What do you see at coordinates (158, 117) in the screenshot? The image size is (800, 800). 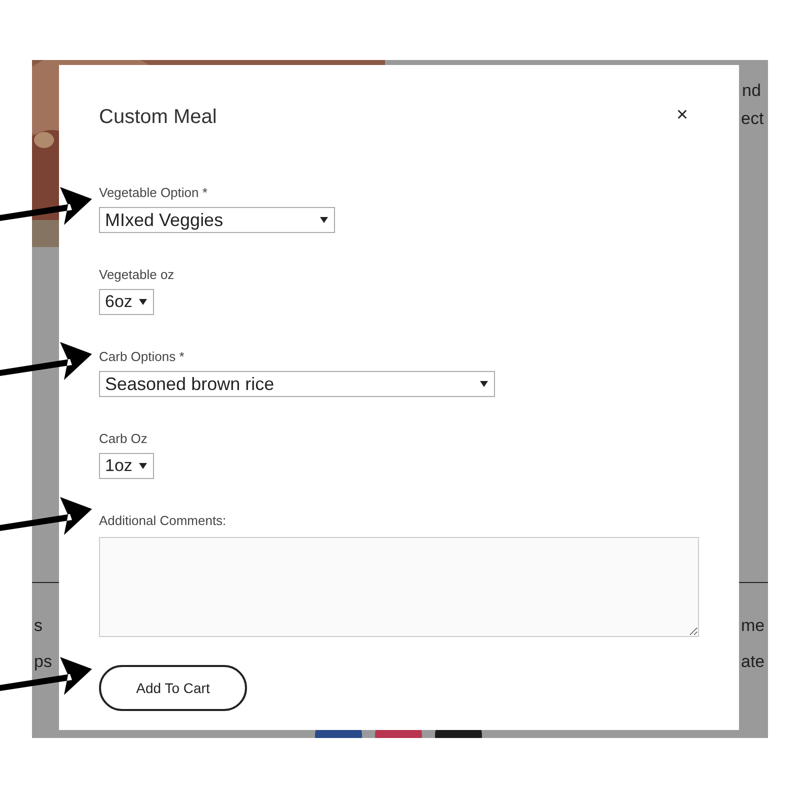 I see `modal-title: Custom Meal` at bounding box center [158, 117].